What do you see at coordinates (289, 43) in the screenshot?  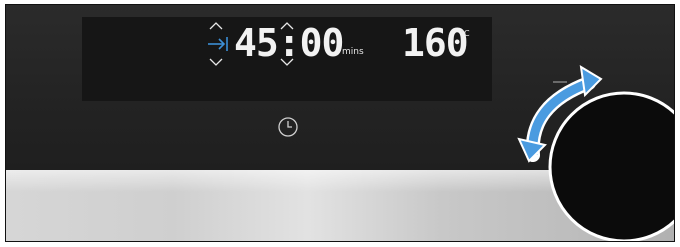 I see `time-readout: 45:00` at bounding box center [289, 43].